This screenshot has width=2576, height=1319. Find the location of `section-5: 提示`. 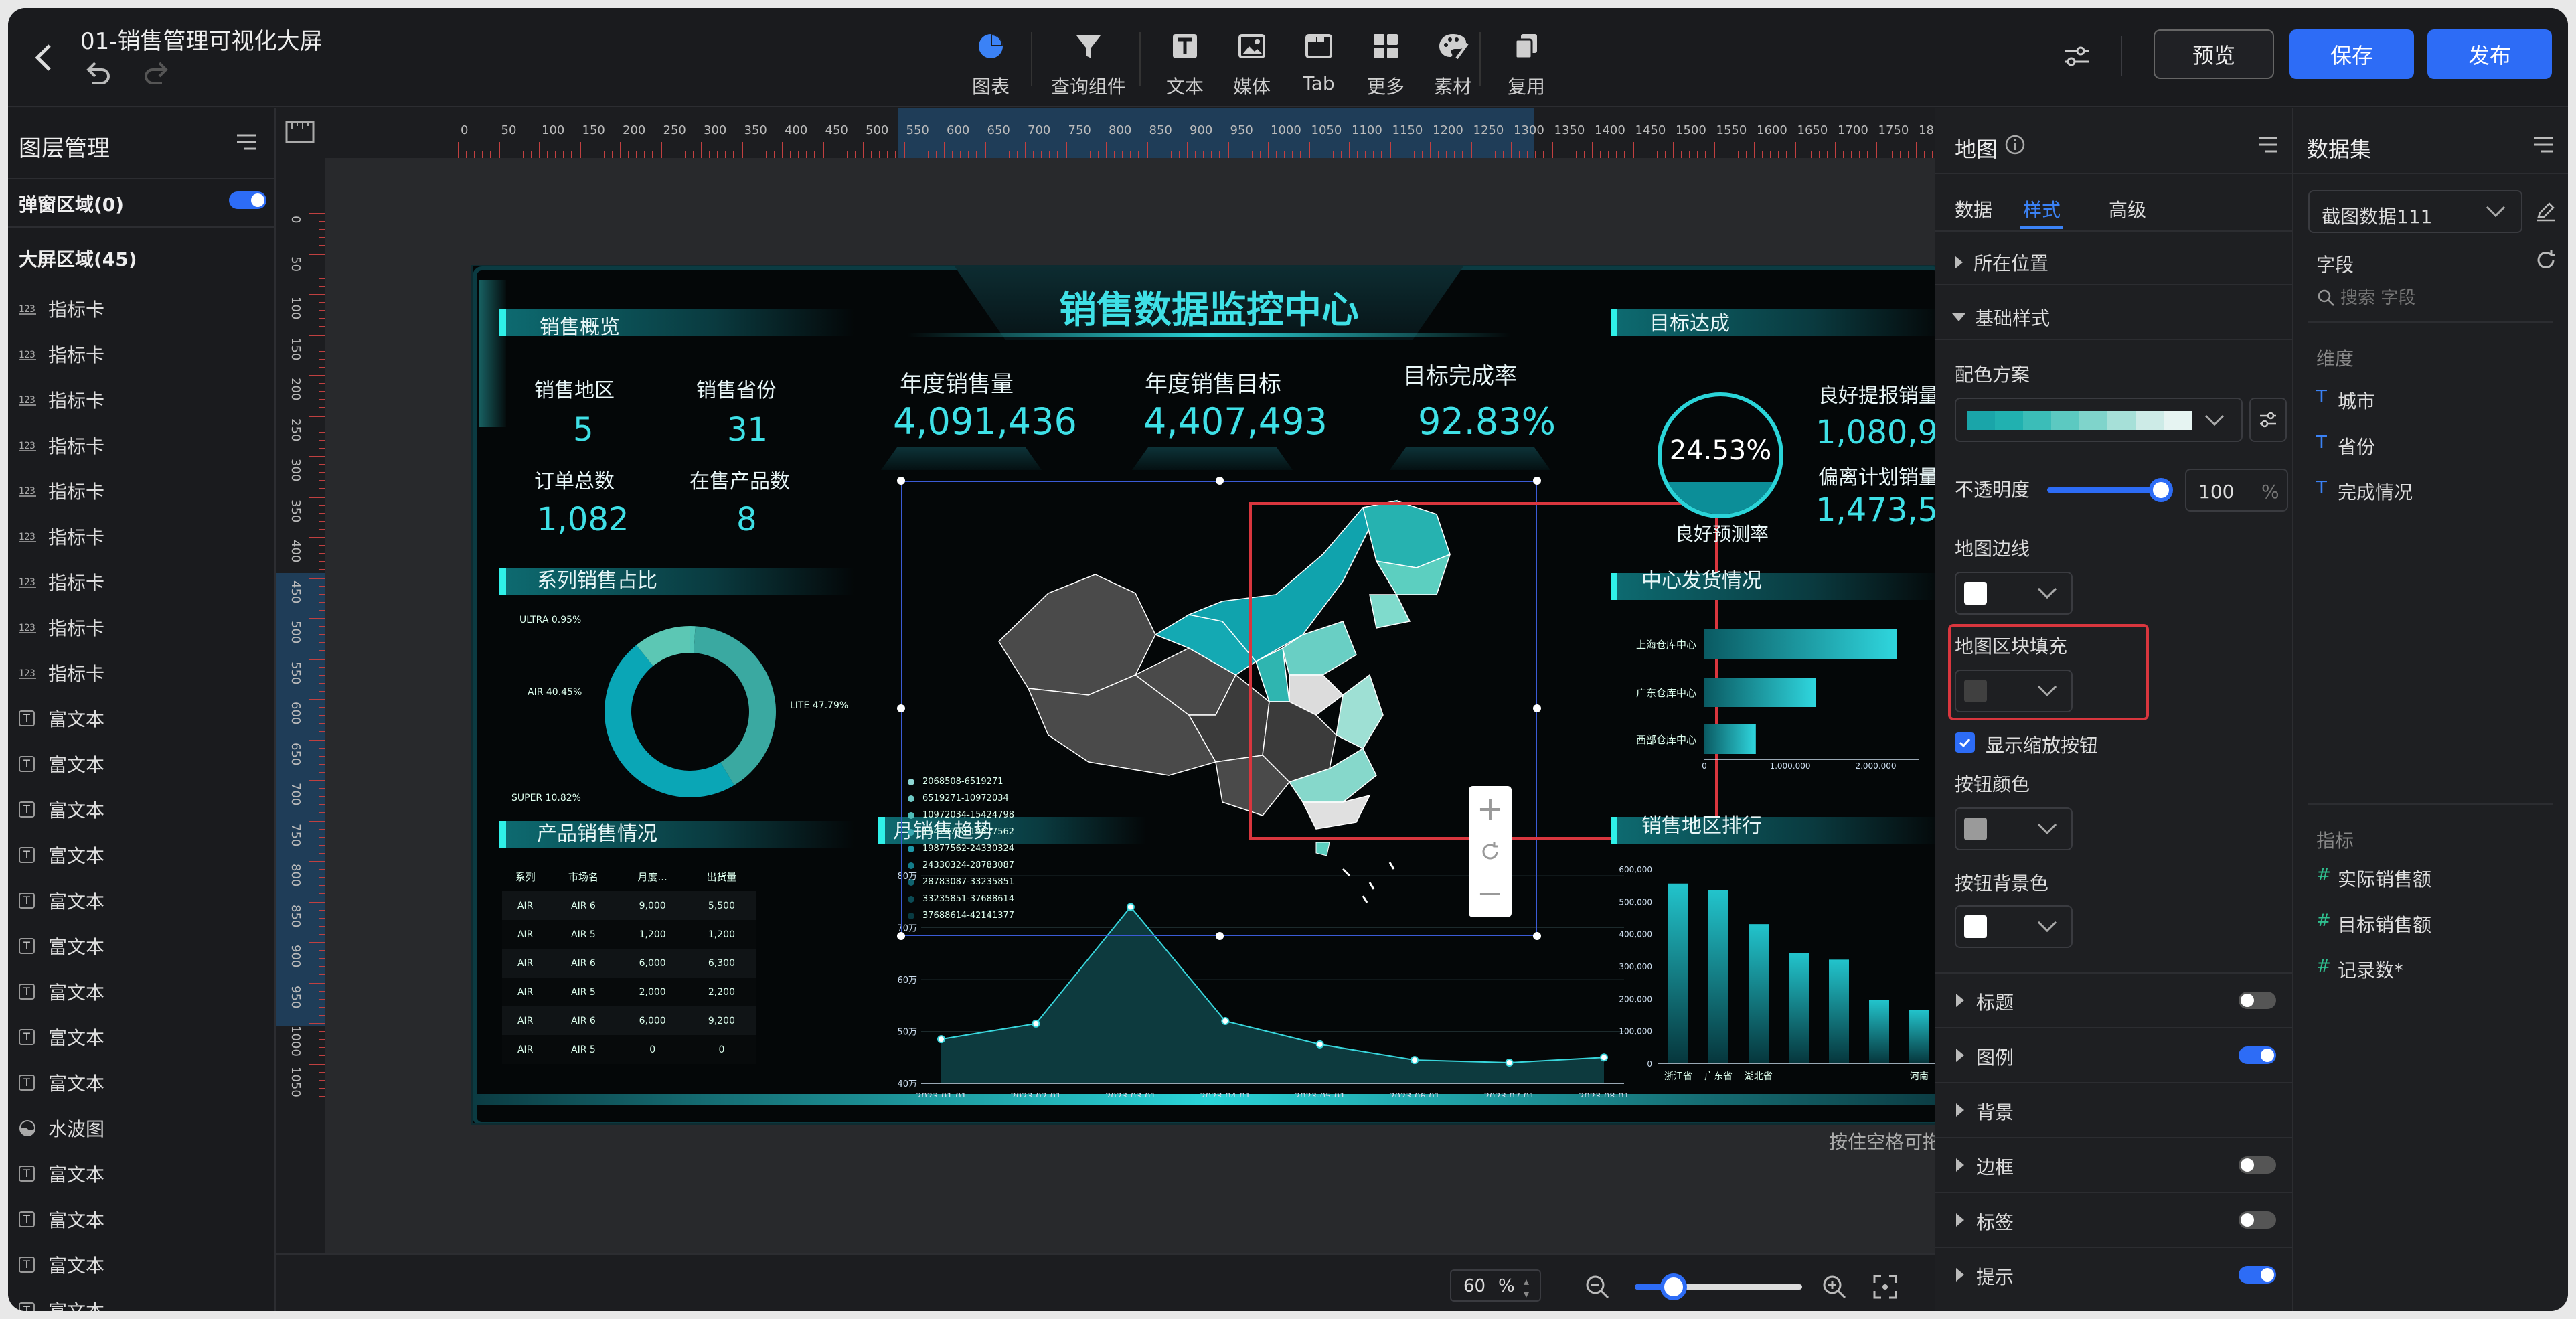

section-5: 提示 is located at coordinates (2114, 1273).